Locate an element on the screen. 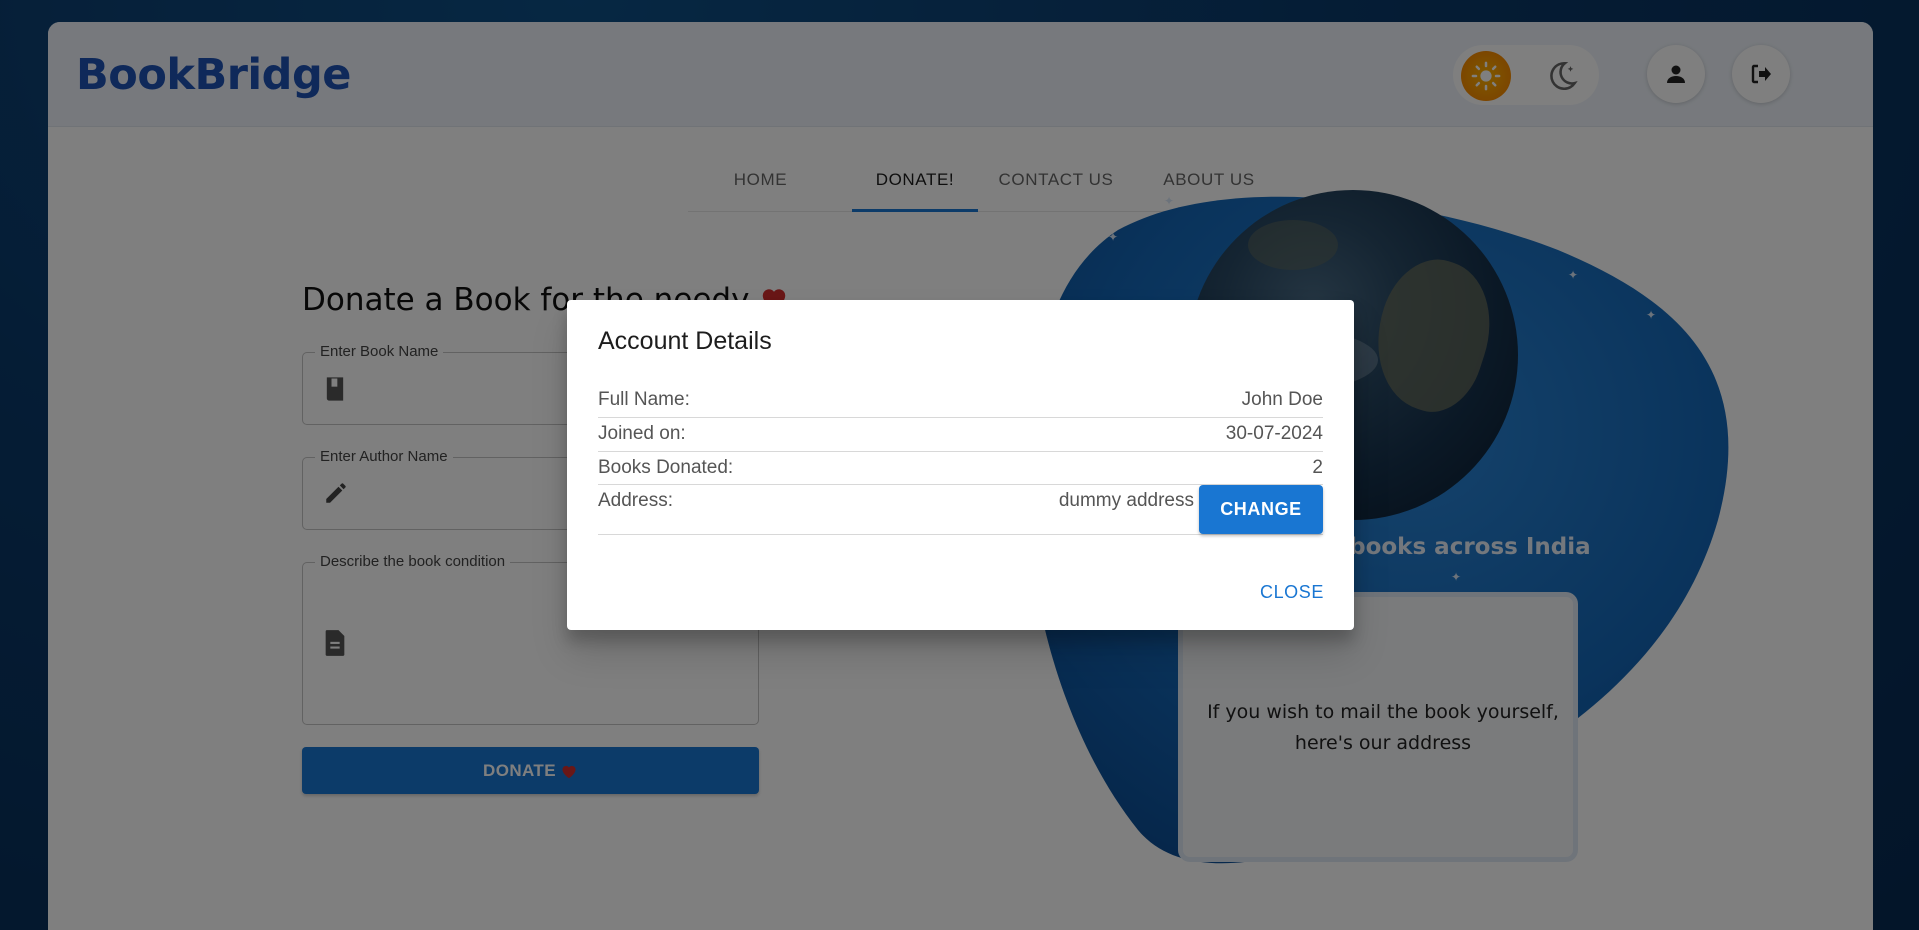 This screenshot has width=1919, height=930. detail-label: Address: is located at coordinates (635, 500).